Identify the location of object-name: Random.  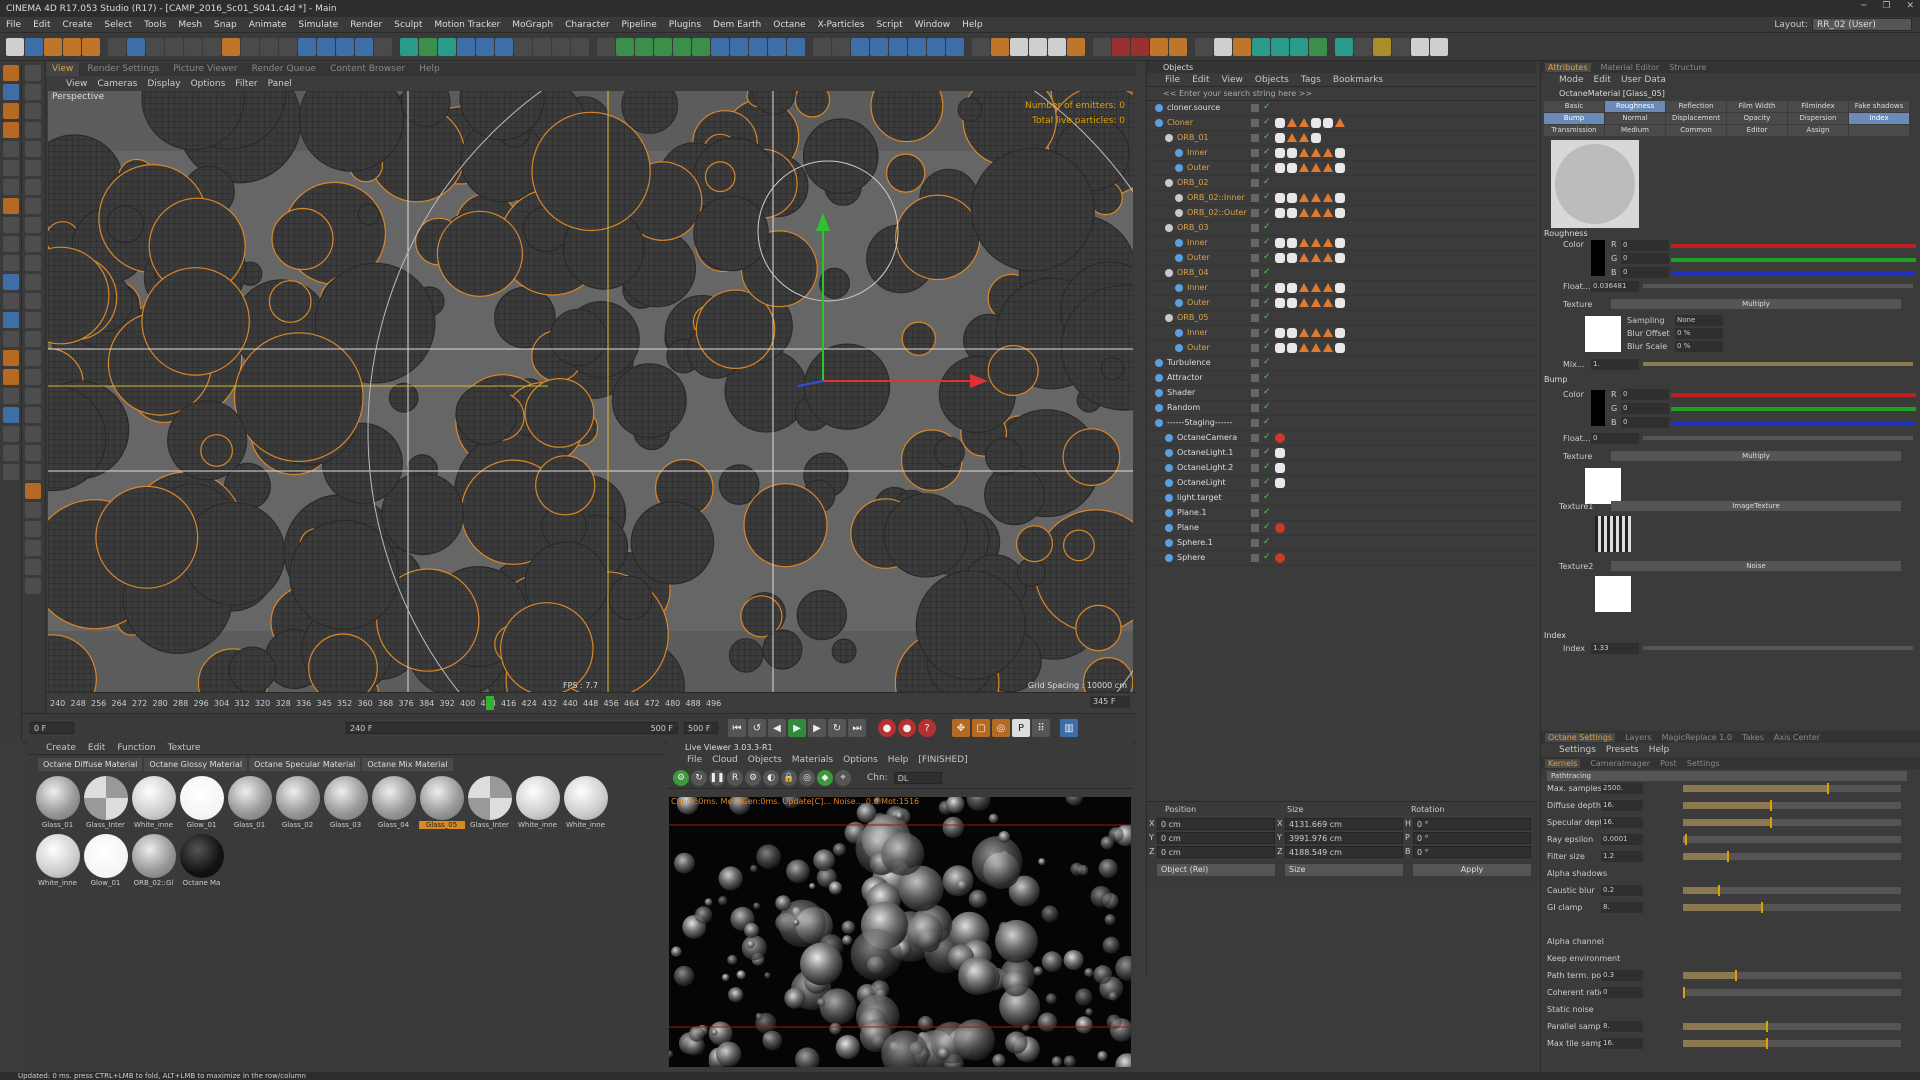
(1183, 407).